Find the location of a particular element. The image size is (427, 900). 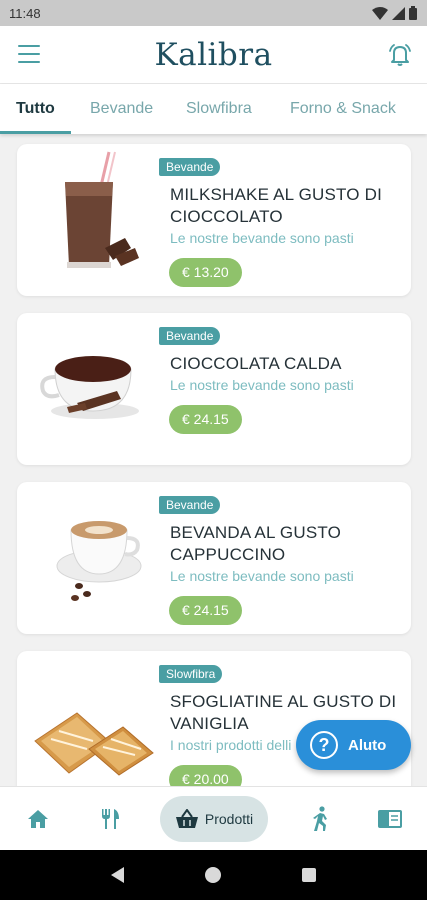

home-circle-icon is located at coordinates (212, 875).